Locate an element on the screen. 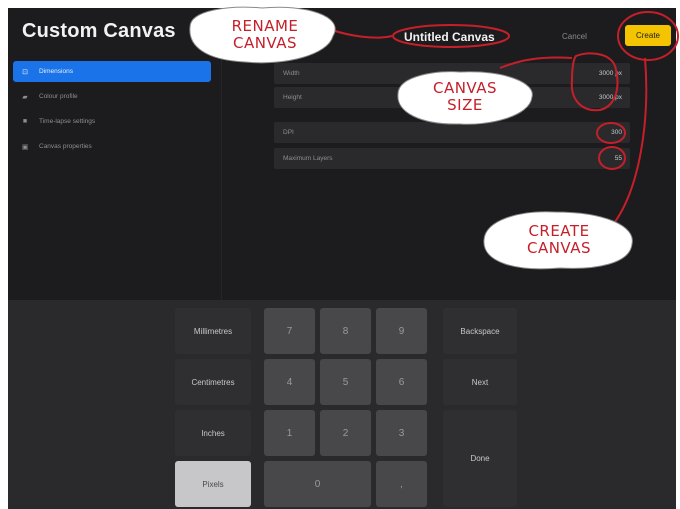  max-layers-row: Maximum Layers 55 is located at coordinates (452, 158).